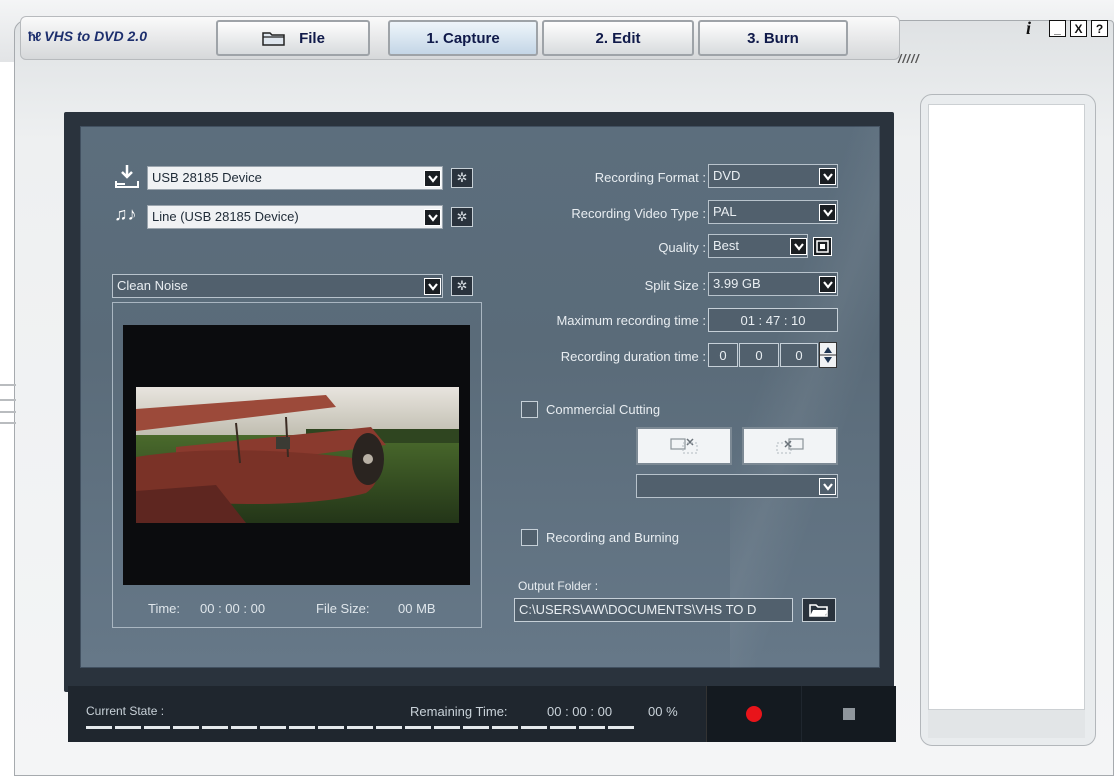 This screenshot has height=776, width=1114. What do you see at coordinates (343, 608) in the screenshot?
I see `file-size-label: File Size:` at bounding box center [343, 608].